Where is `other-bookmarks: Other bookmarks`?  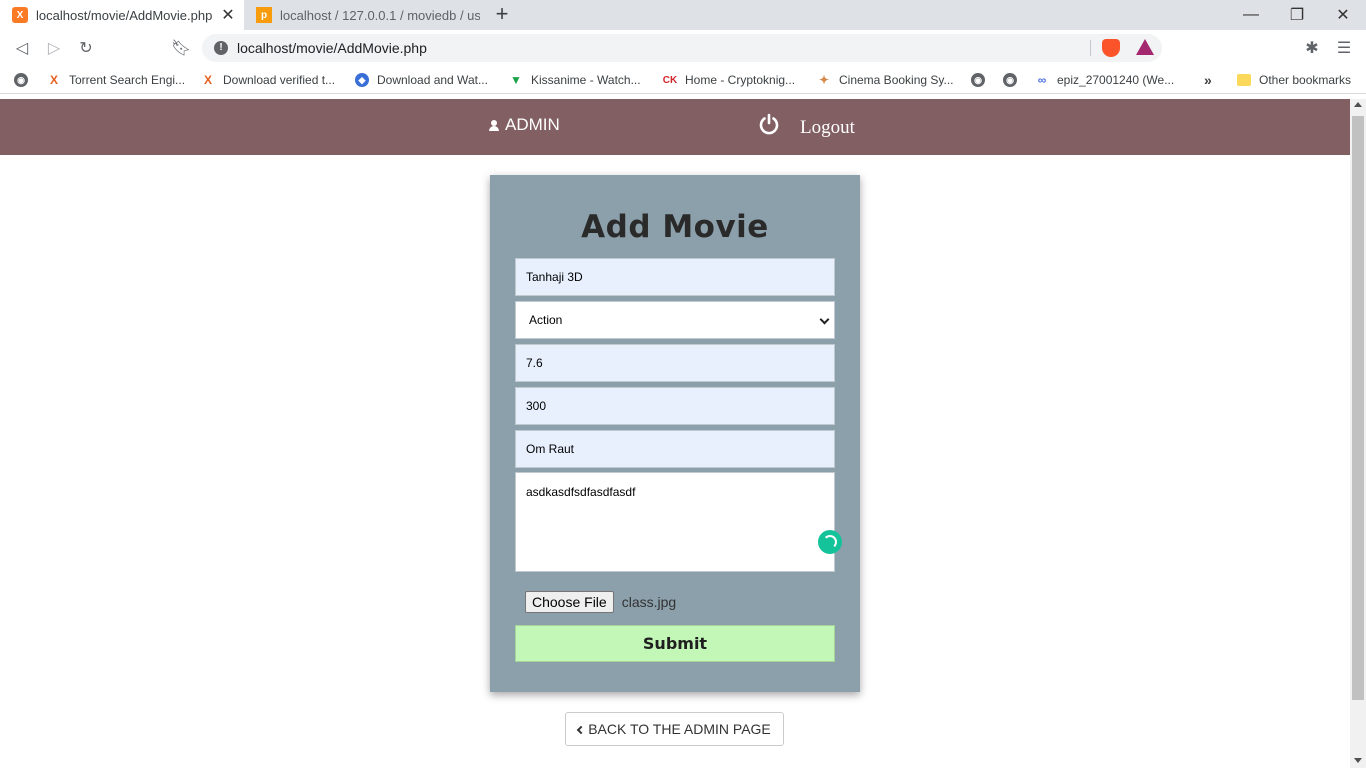 other-bookmarks: Other bookmarks is located at coordinates (1294, 80).